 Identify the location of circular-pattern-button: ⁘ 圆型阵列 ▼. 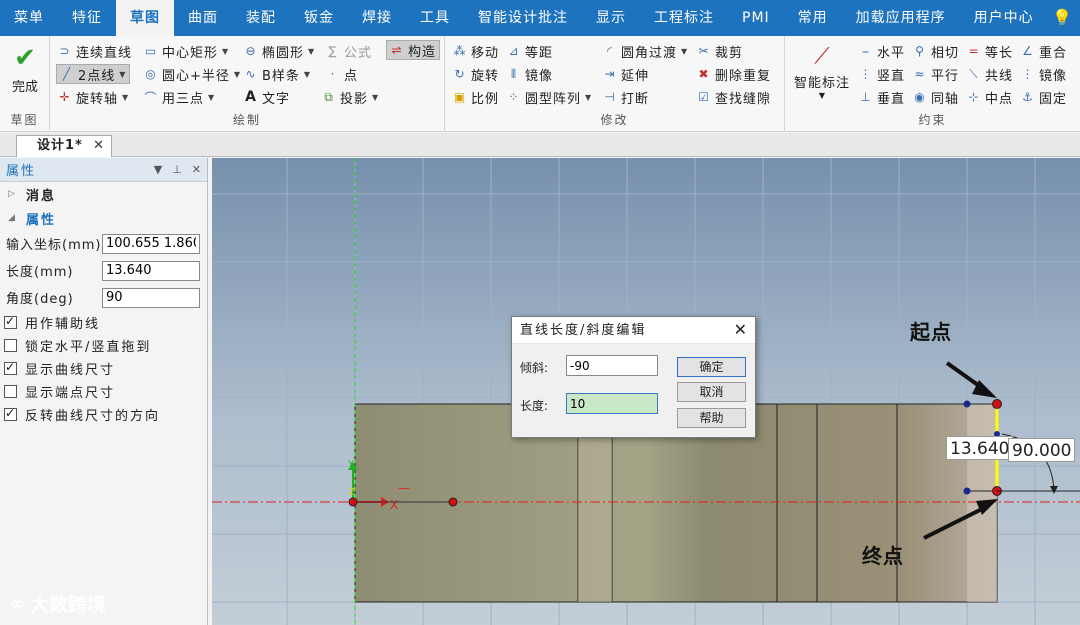
(549, 97).